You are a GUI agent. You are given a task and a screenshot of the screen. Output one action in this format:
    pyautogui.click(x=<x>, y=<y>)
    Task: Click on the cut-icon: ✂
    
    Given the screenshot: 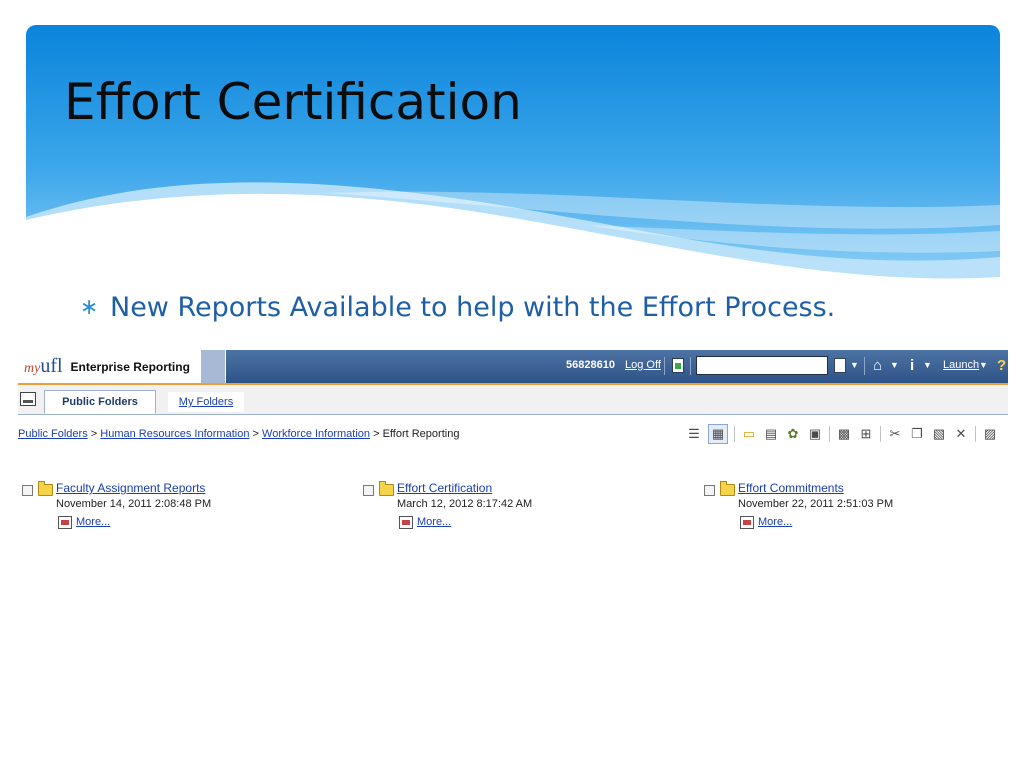 What is the action you would take?
    pyautogui.click(x=895, y=434)
    